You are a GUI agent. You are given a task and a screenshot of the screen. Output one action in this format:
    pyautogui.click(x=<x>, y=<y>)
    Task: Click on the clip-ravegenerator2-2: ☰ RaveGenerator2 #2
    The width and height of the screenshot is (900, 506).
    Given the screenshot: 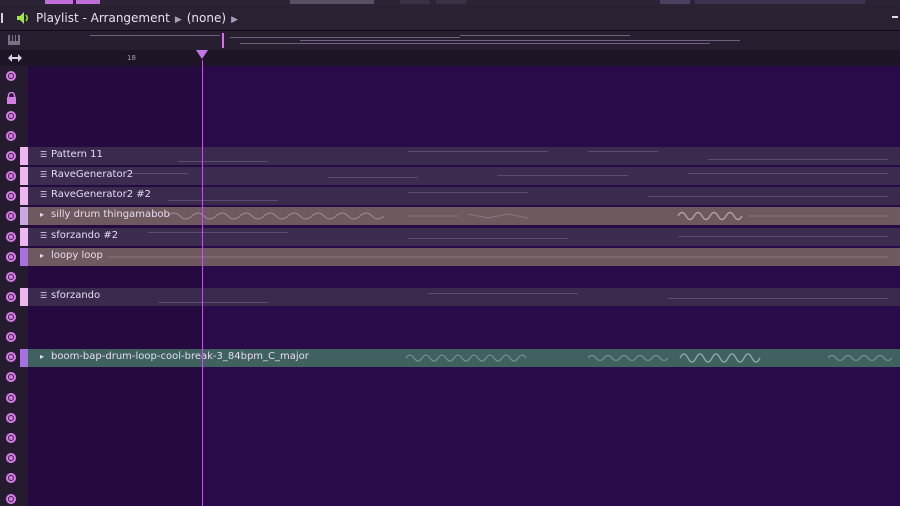 What is the action you would take?
    pyautogui.click(x=460, y=196)
    